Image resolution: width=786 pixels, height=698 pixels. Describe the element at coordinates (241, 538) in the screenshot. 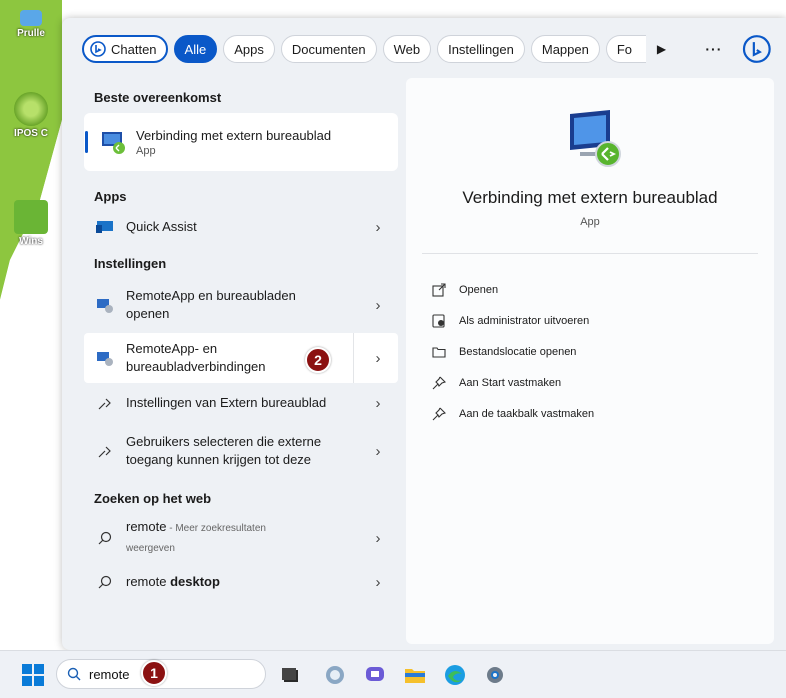

I see `web-item-remote: remote - Meer zoekresultaten weergeven ›` at that location.